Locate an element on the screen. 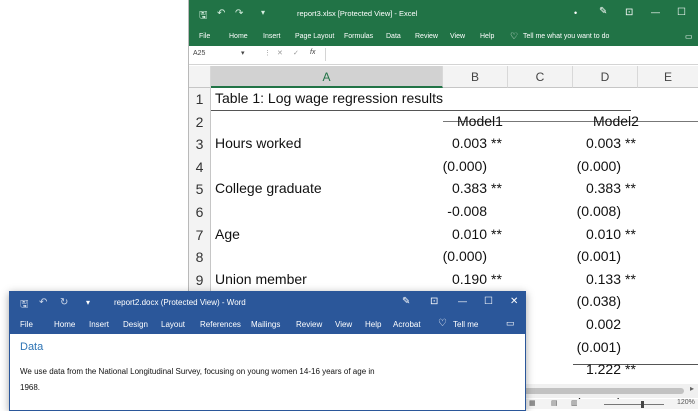 The width and height of the screenshot is (698, 411). cell-b: 0.190 is located at coordinates (469, 279).